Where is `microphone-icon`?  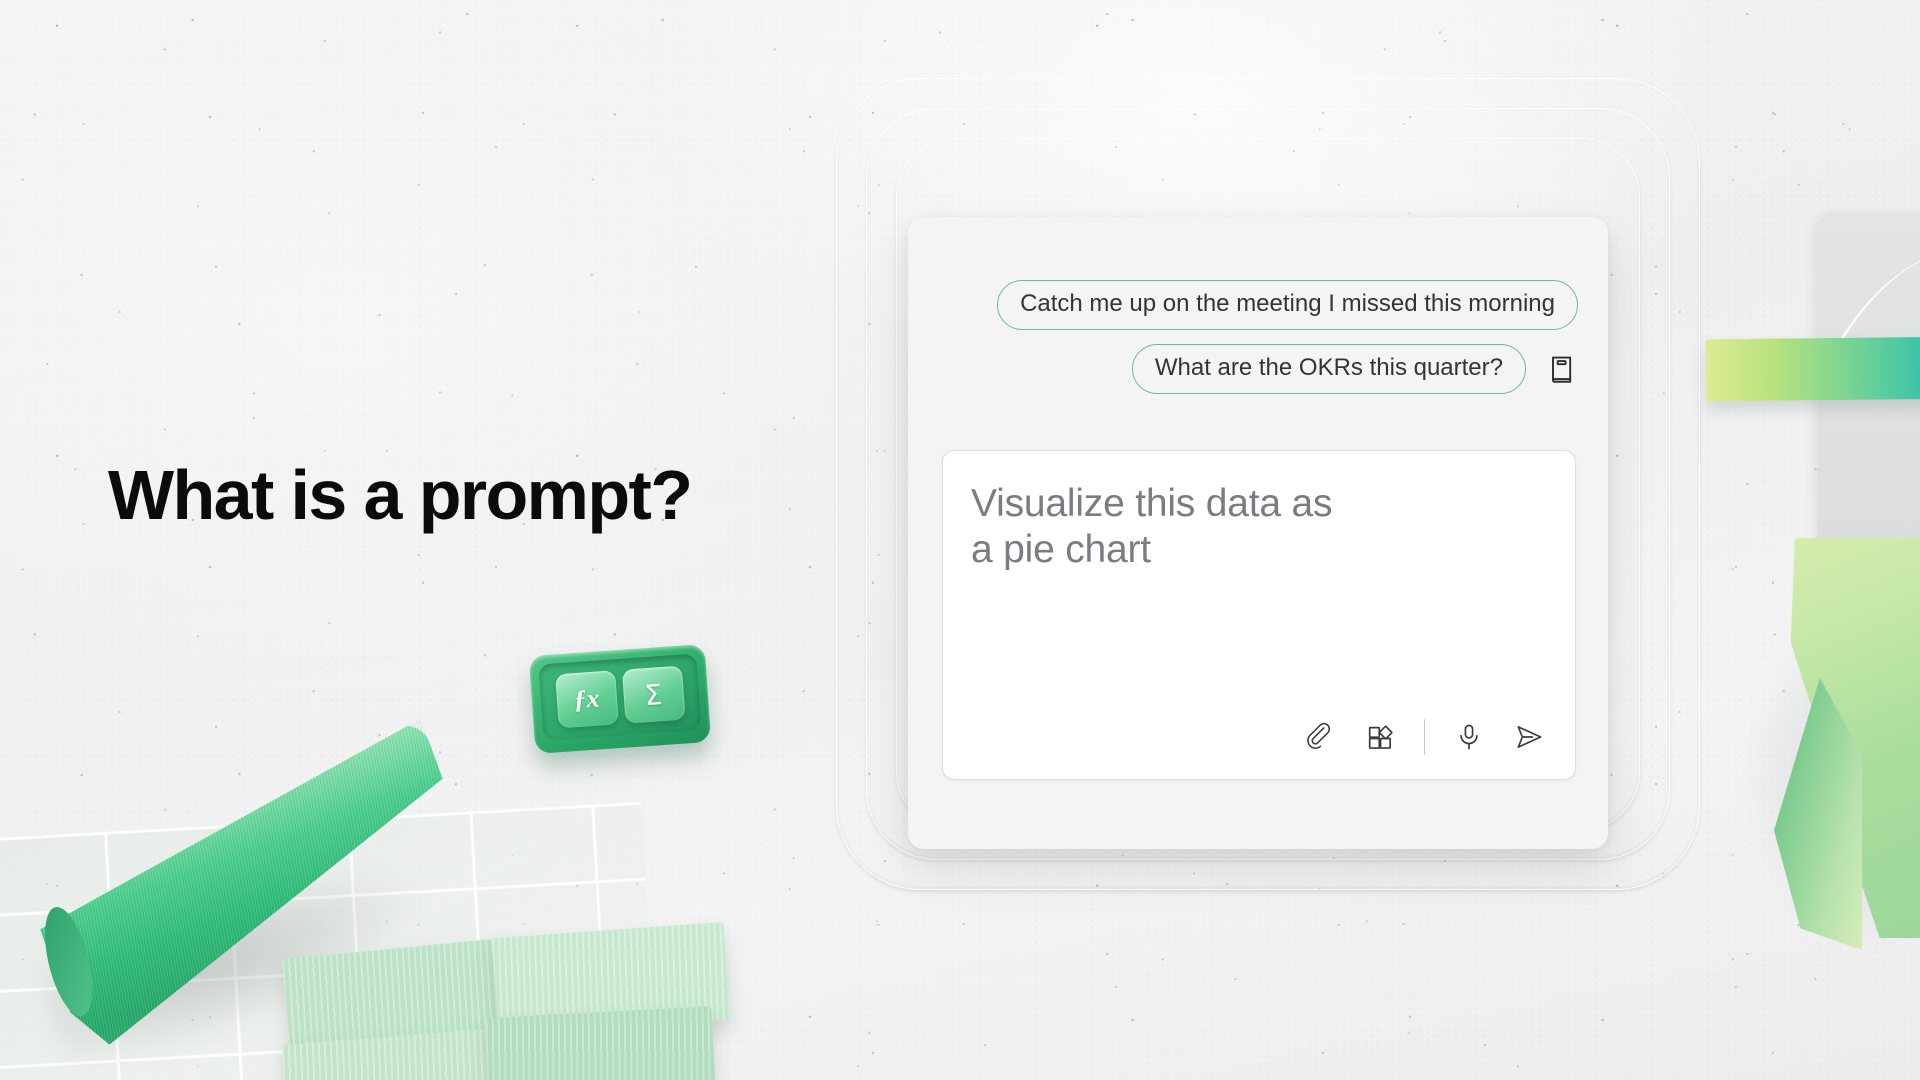
microphone-icon is located at coordinates (1469, 737).